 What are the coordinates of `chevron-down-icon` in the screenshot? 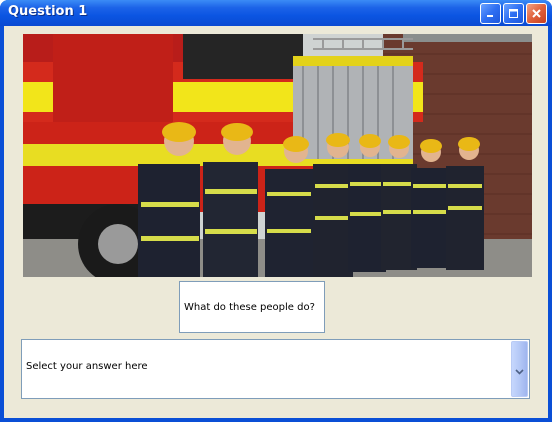 It's located at (519, 369).